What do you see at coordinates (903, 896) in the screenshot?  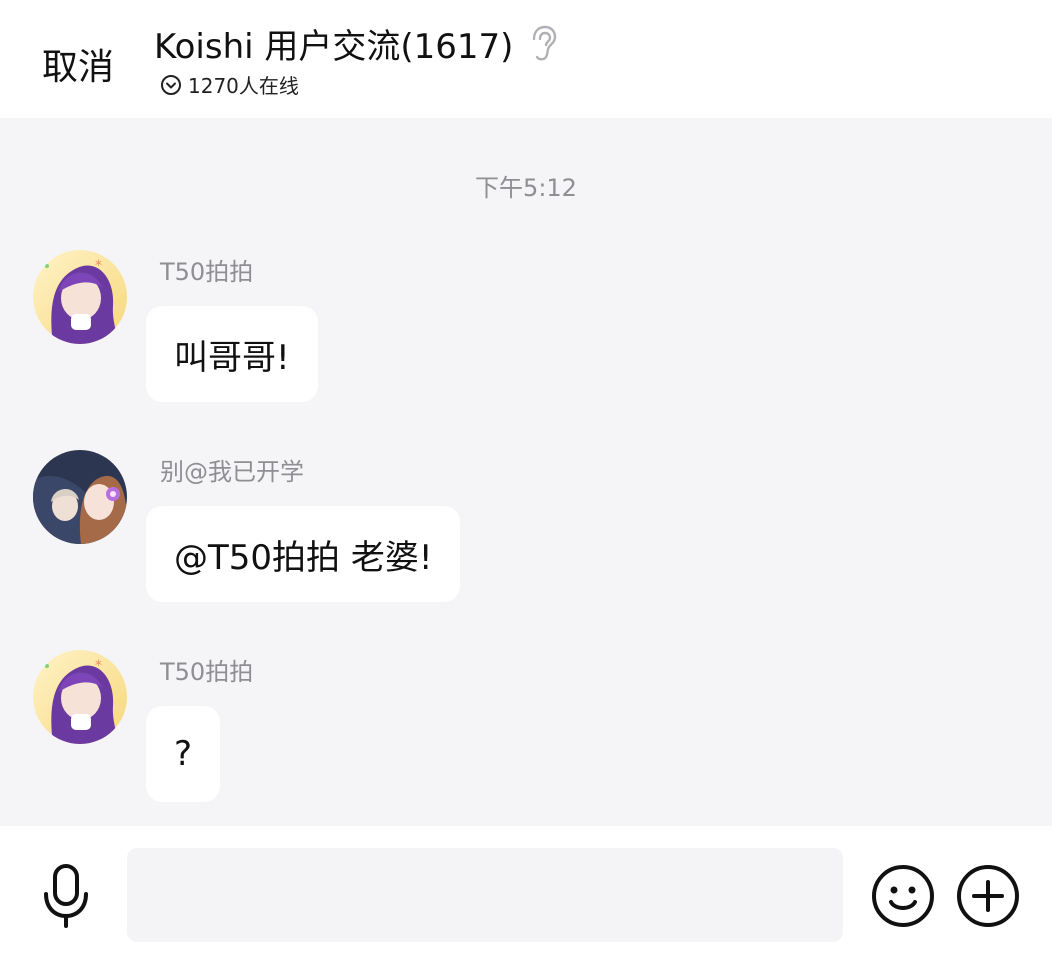 I see `smiley-icon` at bounding box center [903, 896].